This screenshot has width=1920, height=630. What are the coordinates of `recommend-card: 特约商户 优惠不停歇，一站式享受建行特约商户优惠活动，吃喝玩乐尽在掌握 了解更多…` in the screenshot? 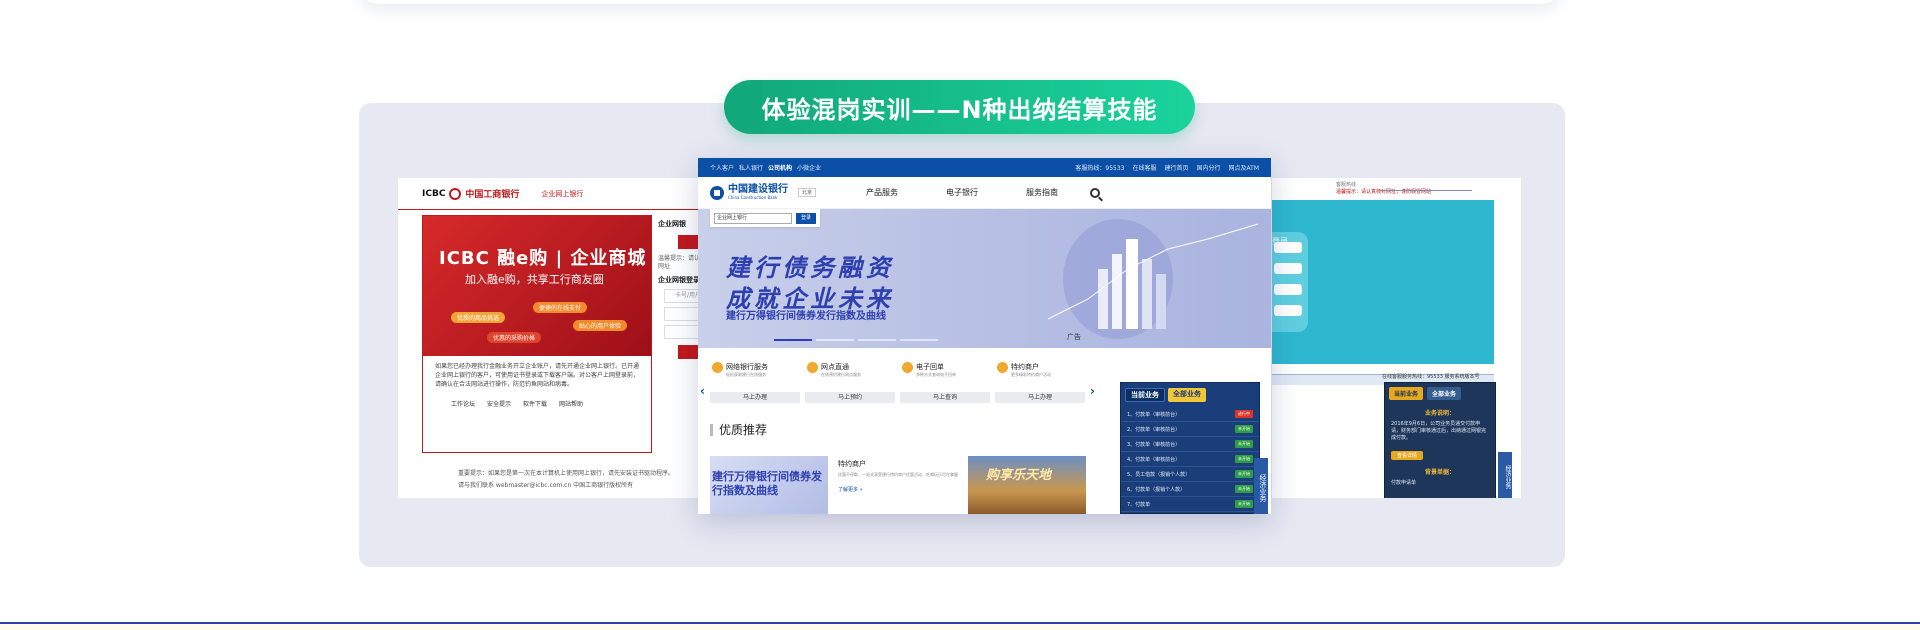 It's located at (898, 485).